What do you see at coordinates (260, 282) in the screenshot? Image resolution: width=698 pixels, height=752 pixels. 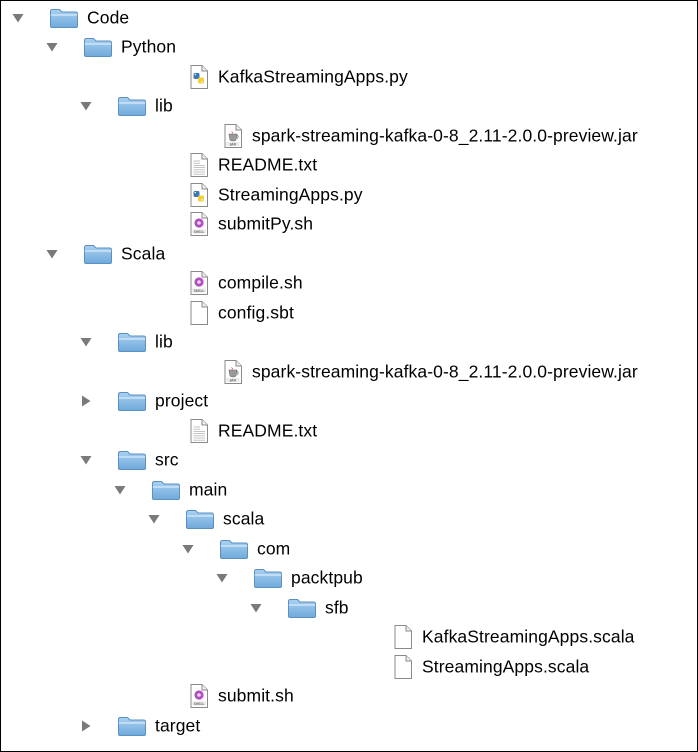 I see `item-label: compile.sh` at bounding box center [260, 282].